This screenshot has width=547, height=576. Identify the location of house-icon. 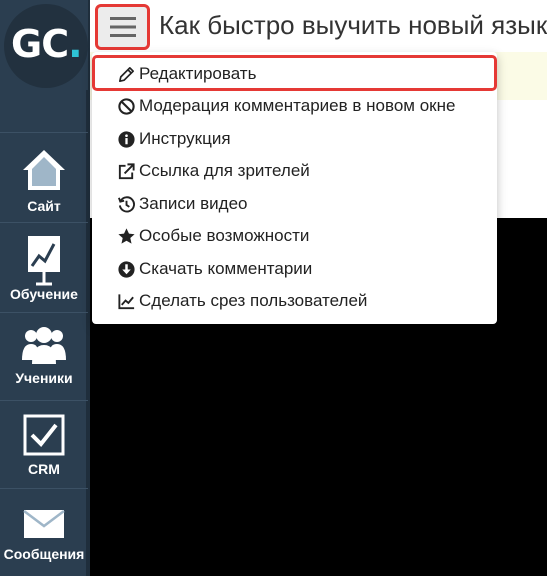
(44, 170).